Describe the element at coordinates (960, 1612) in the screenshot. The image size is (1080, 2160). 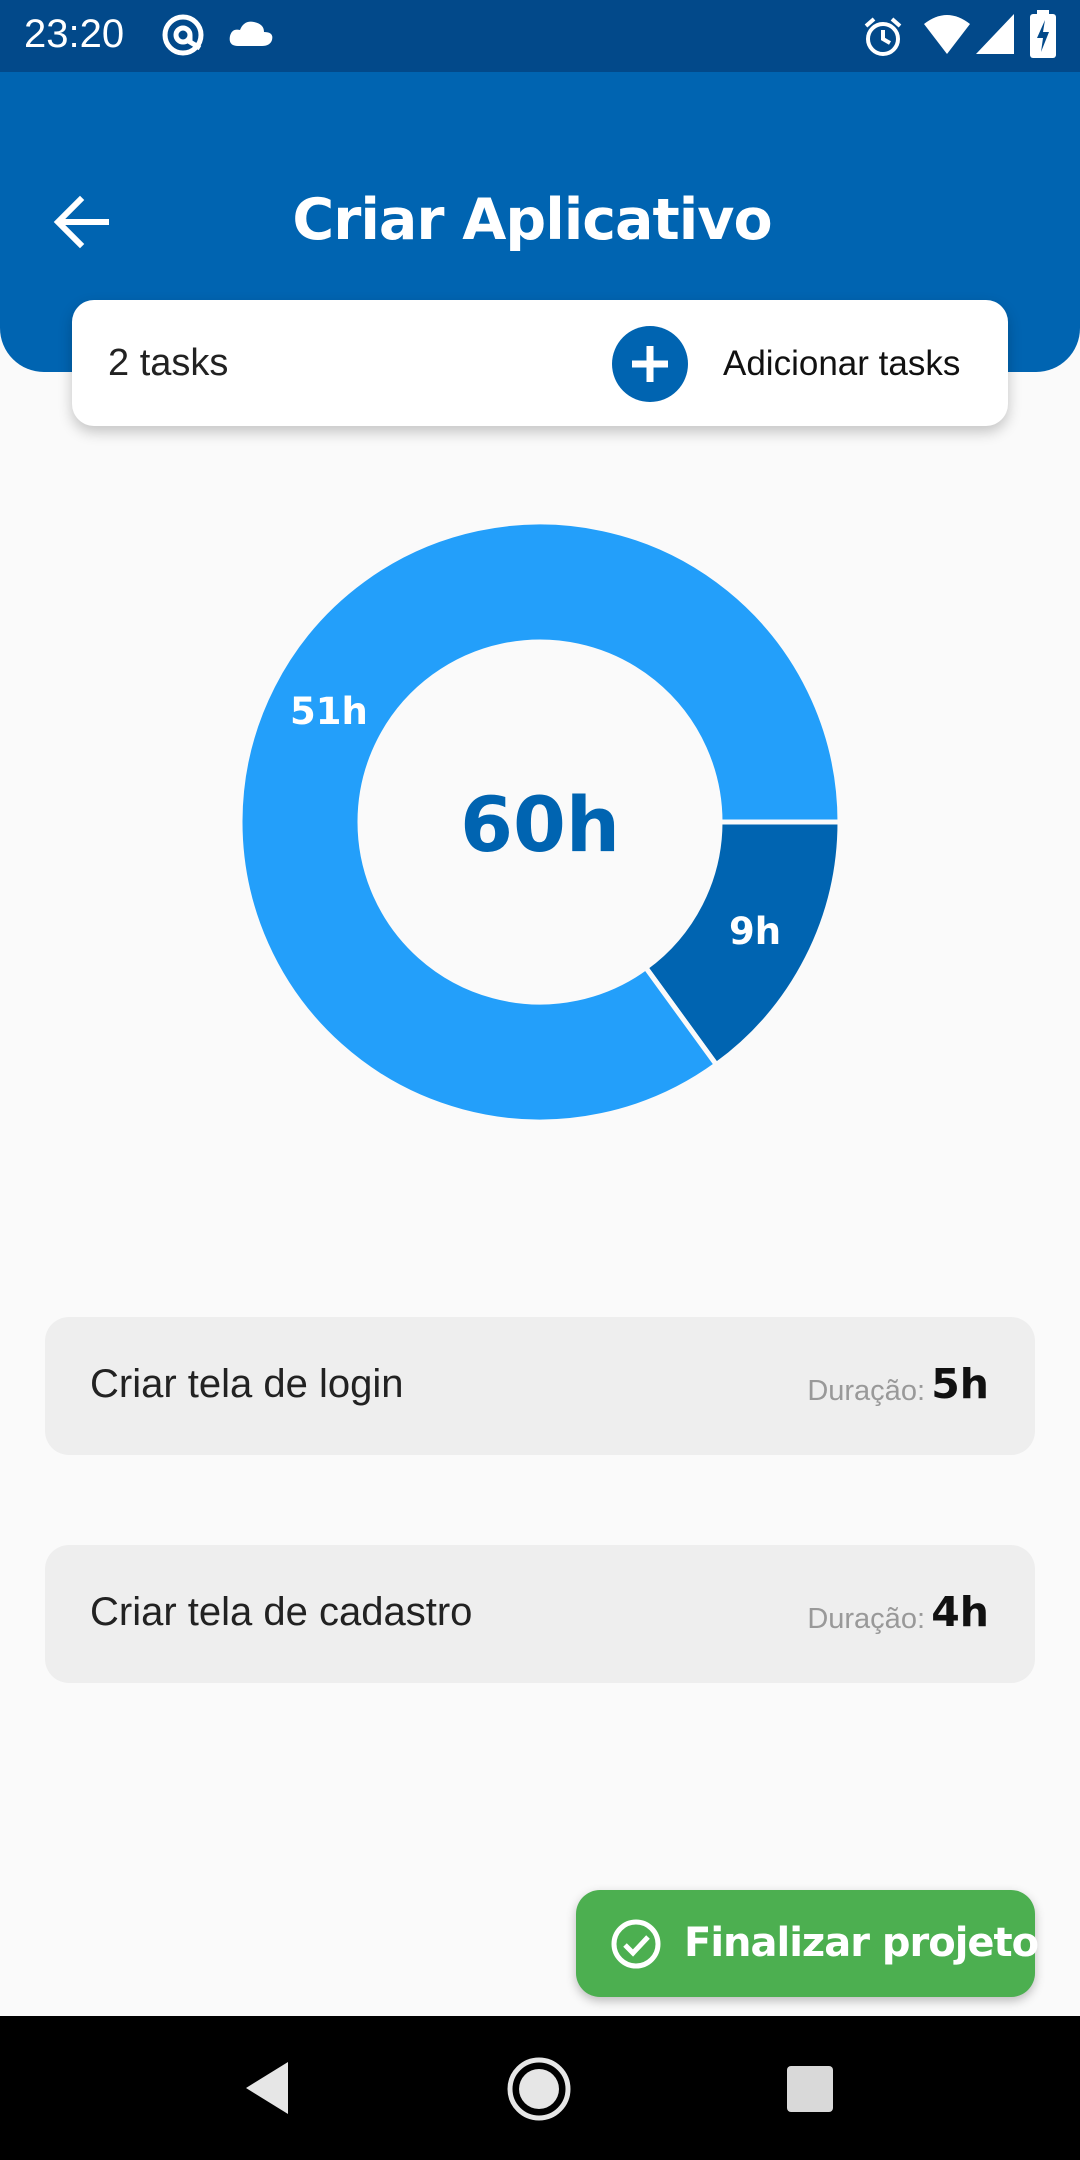
I see `duration-value: 4h` at that location.